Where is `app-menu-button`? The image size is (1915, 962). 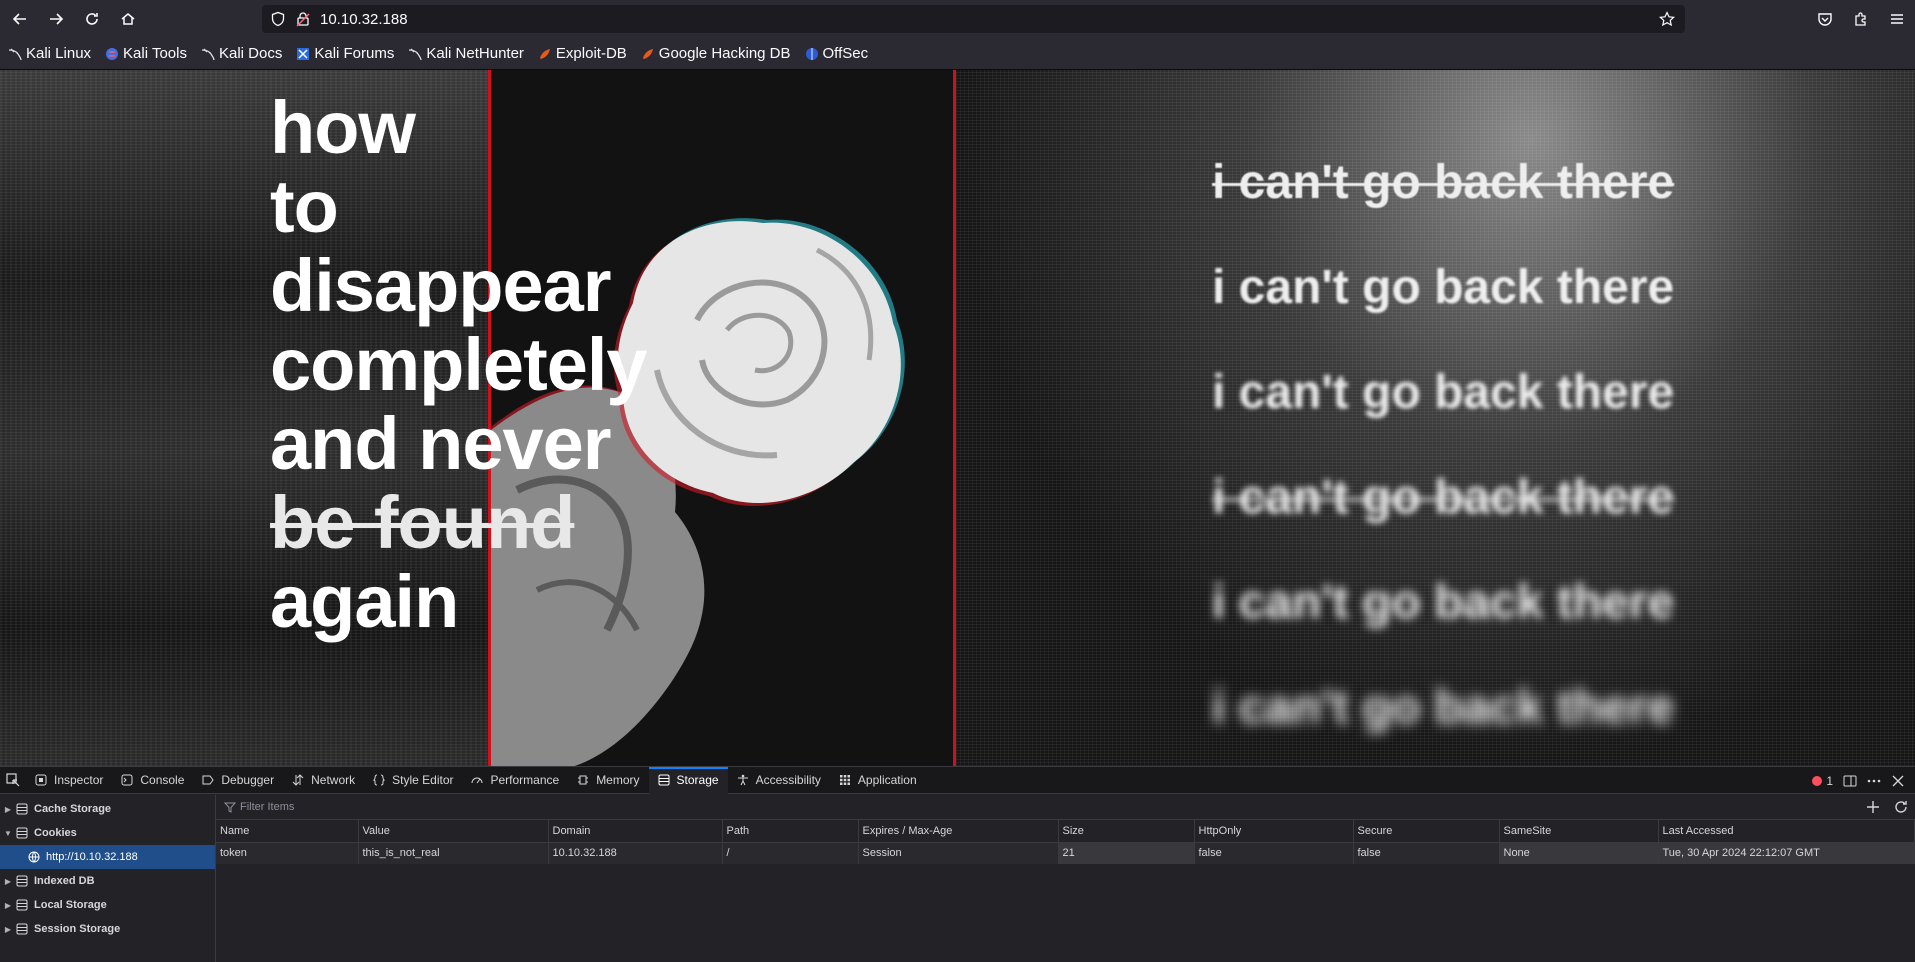 app-menu-button is located at coordinates (1897, 19).